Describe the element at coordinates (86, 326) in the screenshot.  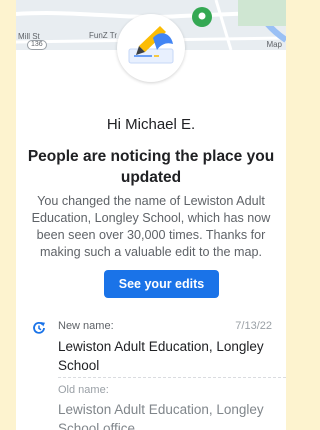
I see `new-name-label: New name:` at that location.